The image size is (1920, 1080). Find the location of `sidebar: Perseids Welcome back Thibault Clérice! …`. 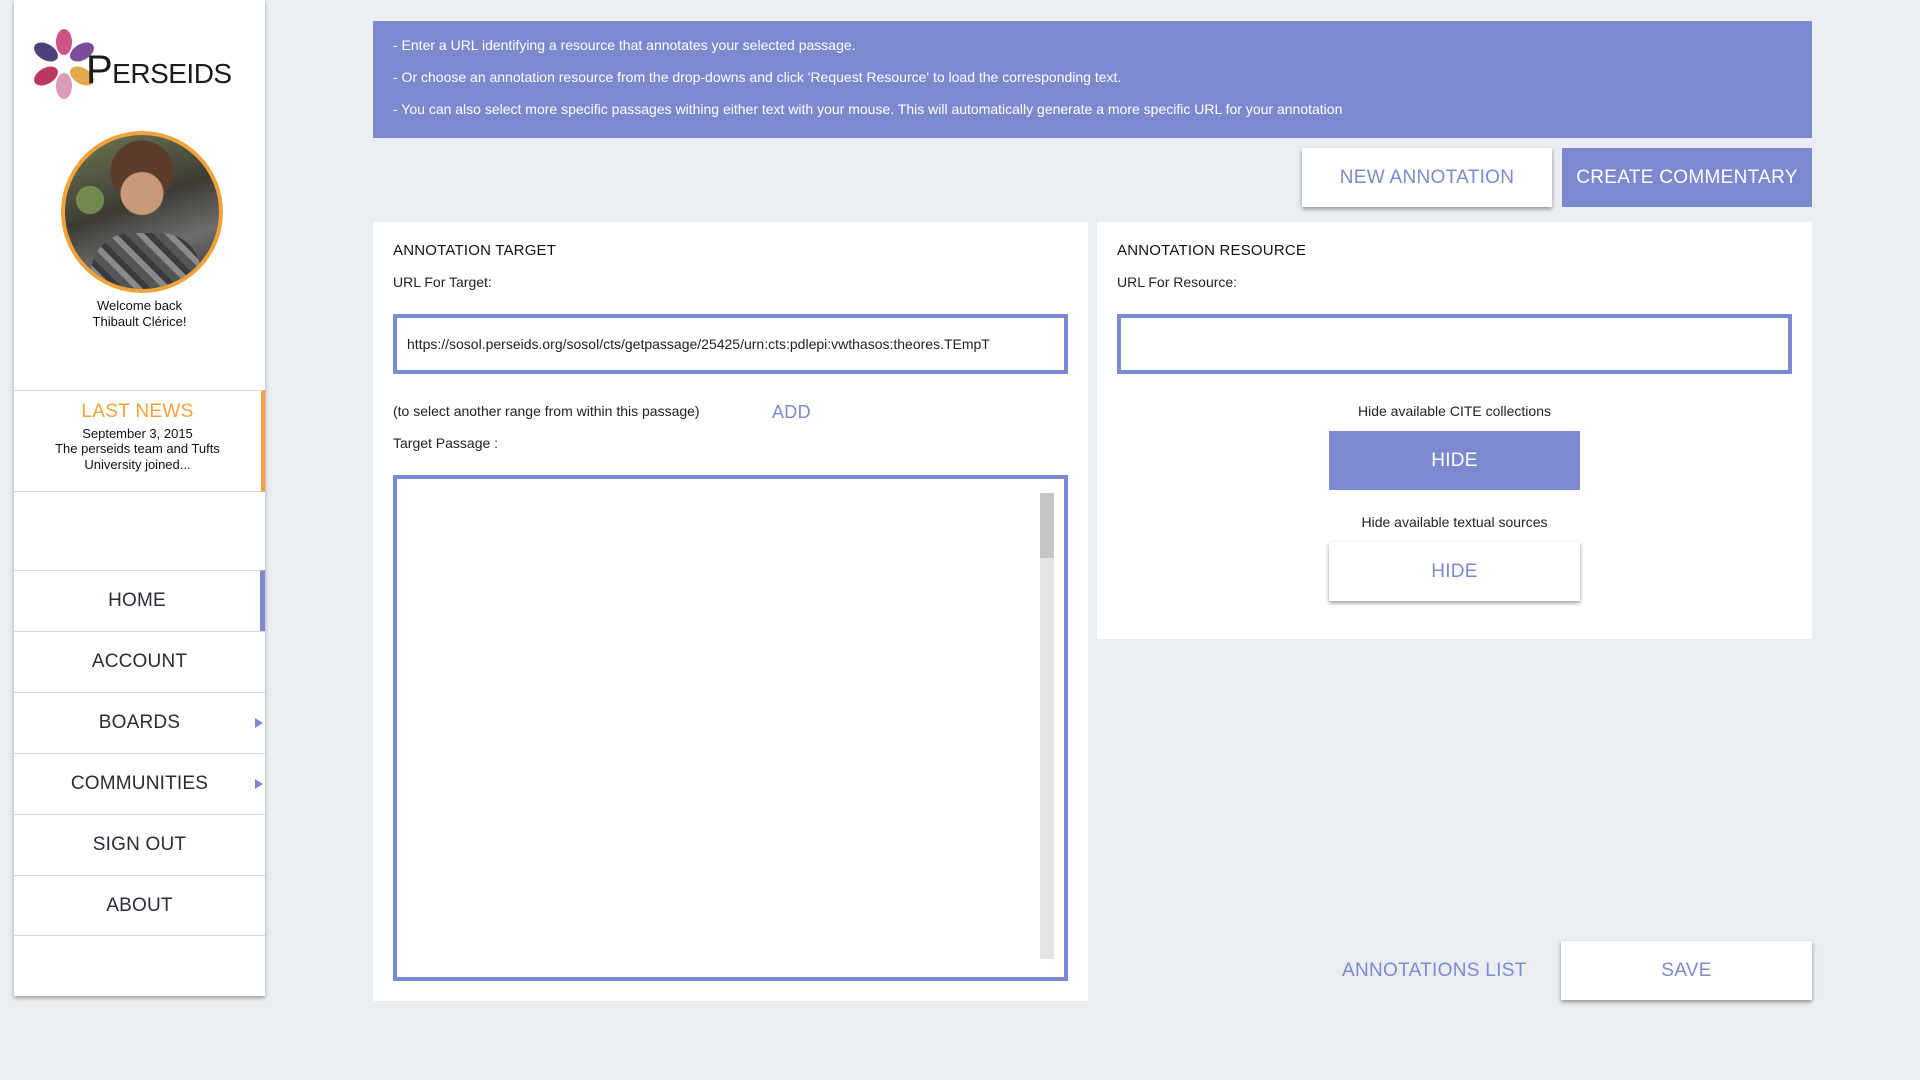

sidebar: Perseids Welcome back Thibault Clérice! … is located at coordinates (139, 498).